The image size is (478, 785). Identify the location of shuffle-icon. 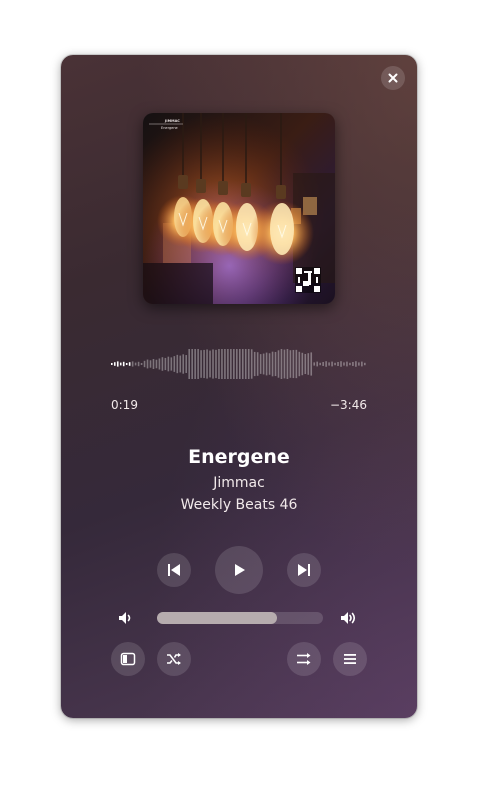
(174, 659).